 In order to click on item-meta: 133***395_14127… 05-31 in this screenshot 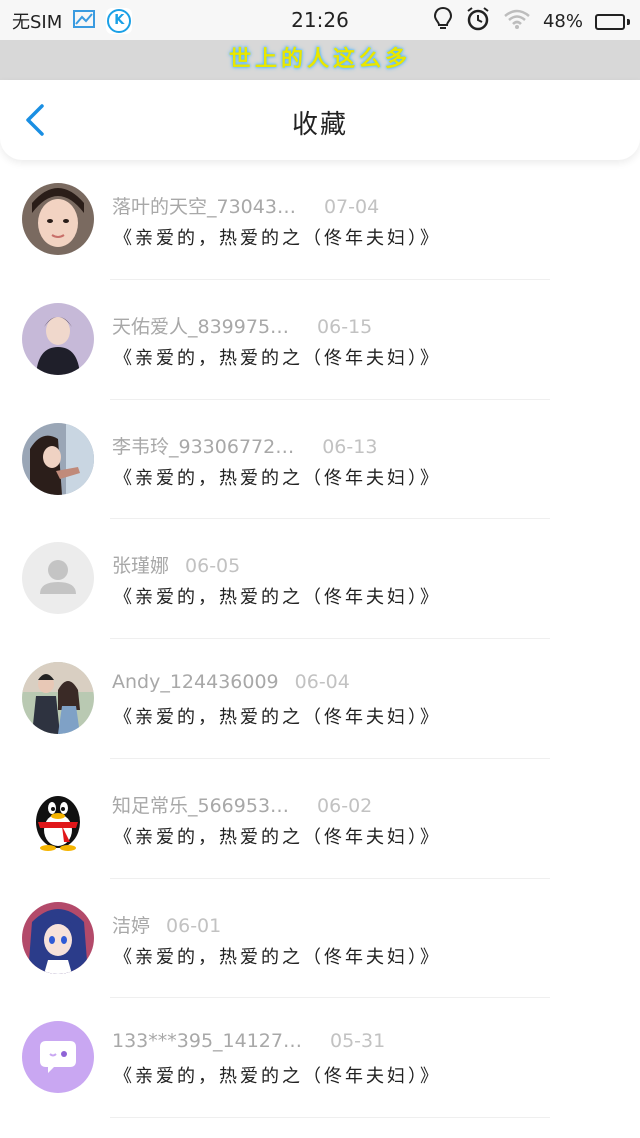, I will do `click(248, 1041)`.